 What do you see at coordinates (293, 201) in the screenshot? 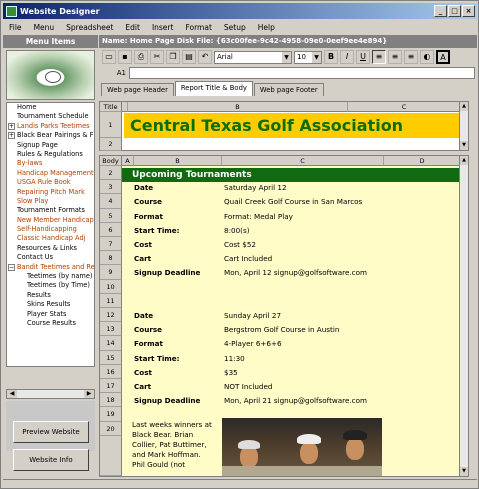
I see `field-value: Quail Creek Golf Course in San Marcos` at bounding box center [293, 201].